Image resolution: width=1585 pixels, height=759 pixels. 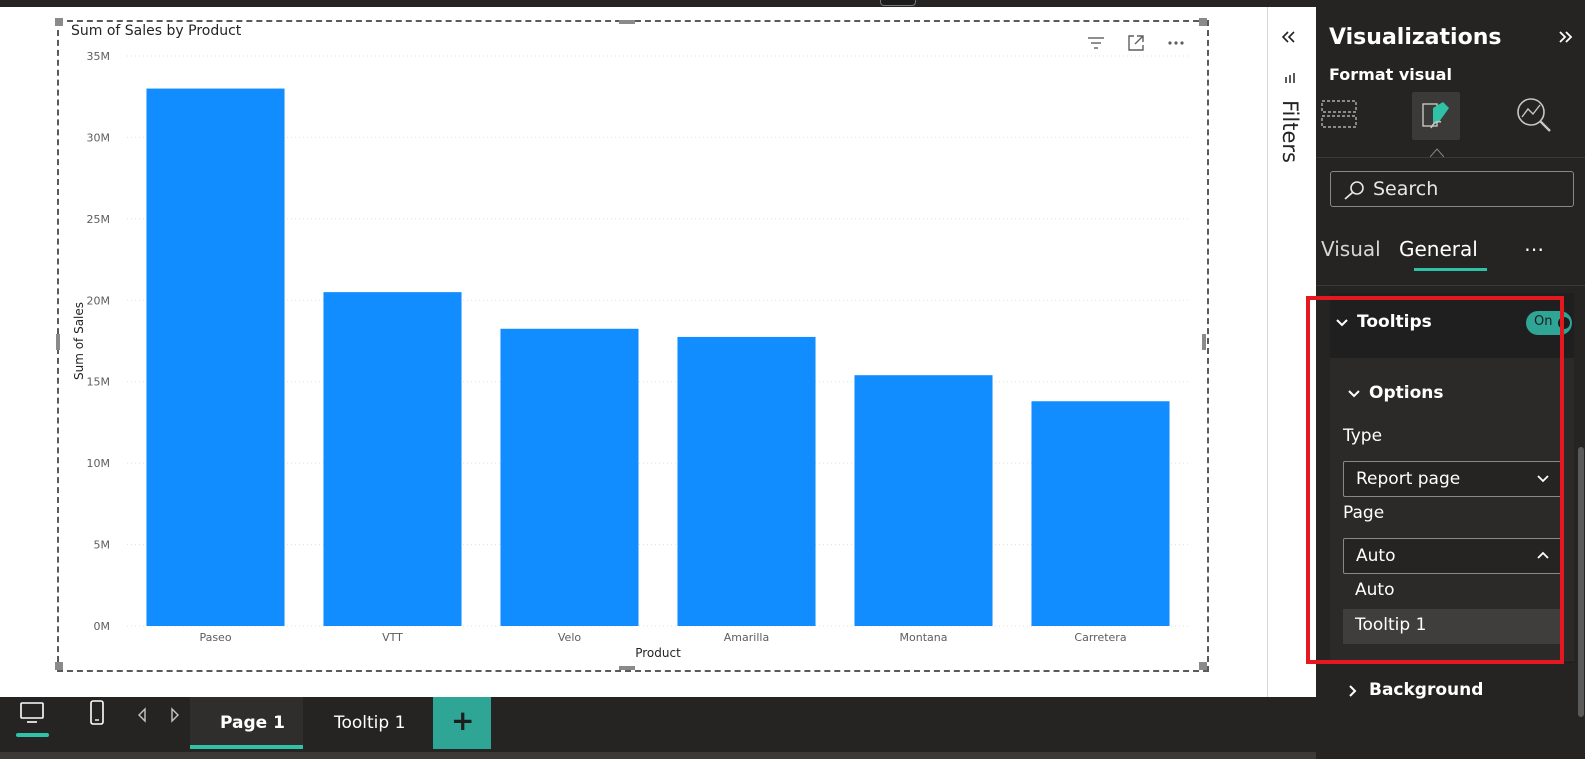 What do you see at coordinates (99, 56) in the screenshot?
I see `y-tick-label: 35M` at bounding box center [99, 56].